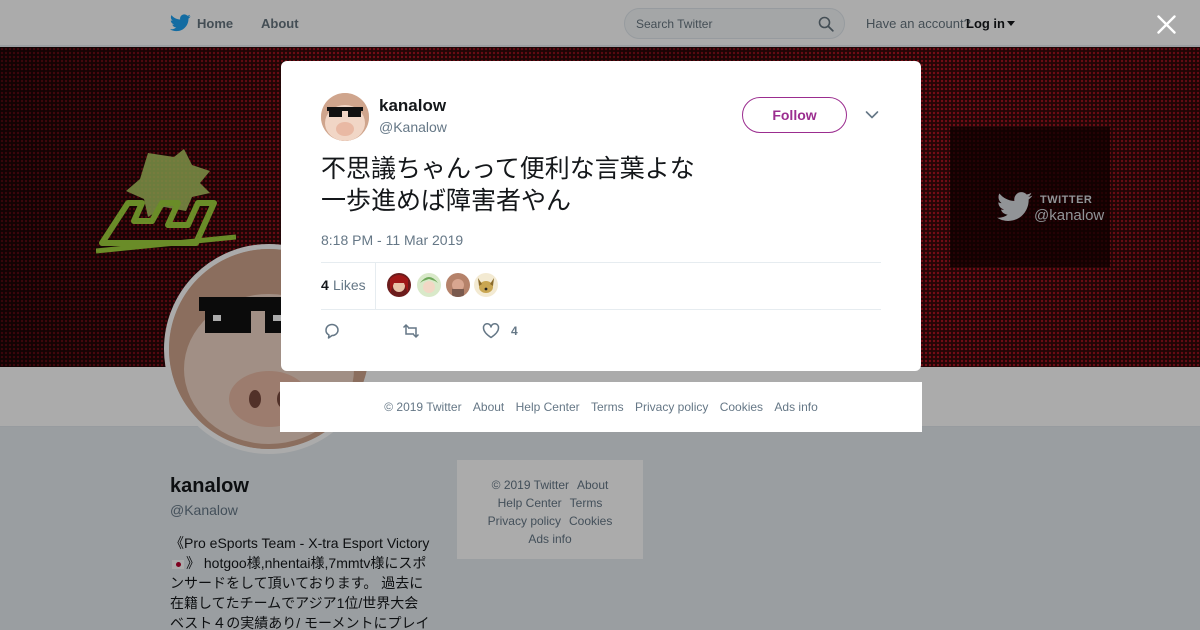 The height and width of the screenshot is (630, 1200). What do you see at coordinates (607, 407) in the screenshot?
I see `footer-link-terms: Terms` at bounding box center [607, 407].